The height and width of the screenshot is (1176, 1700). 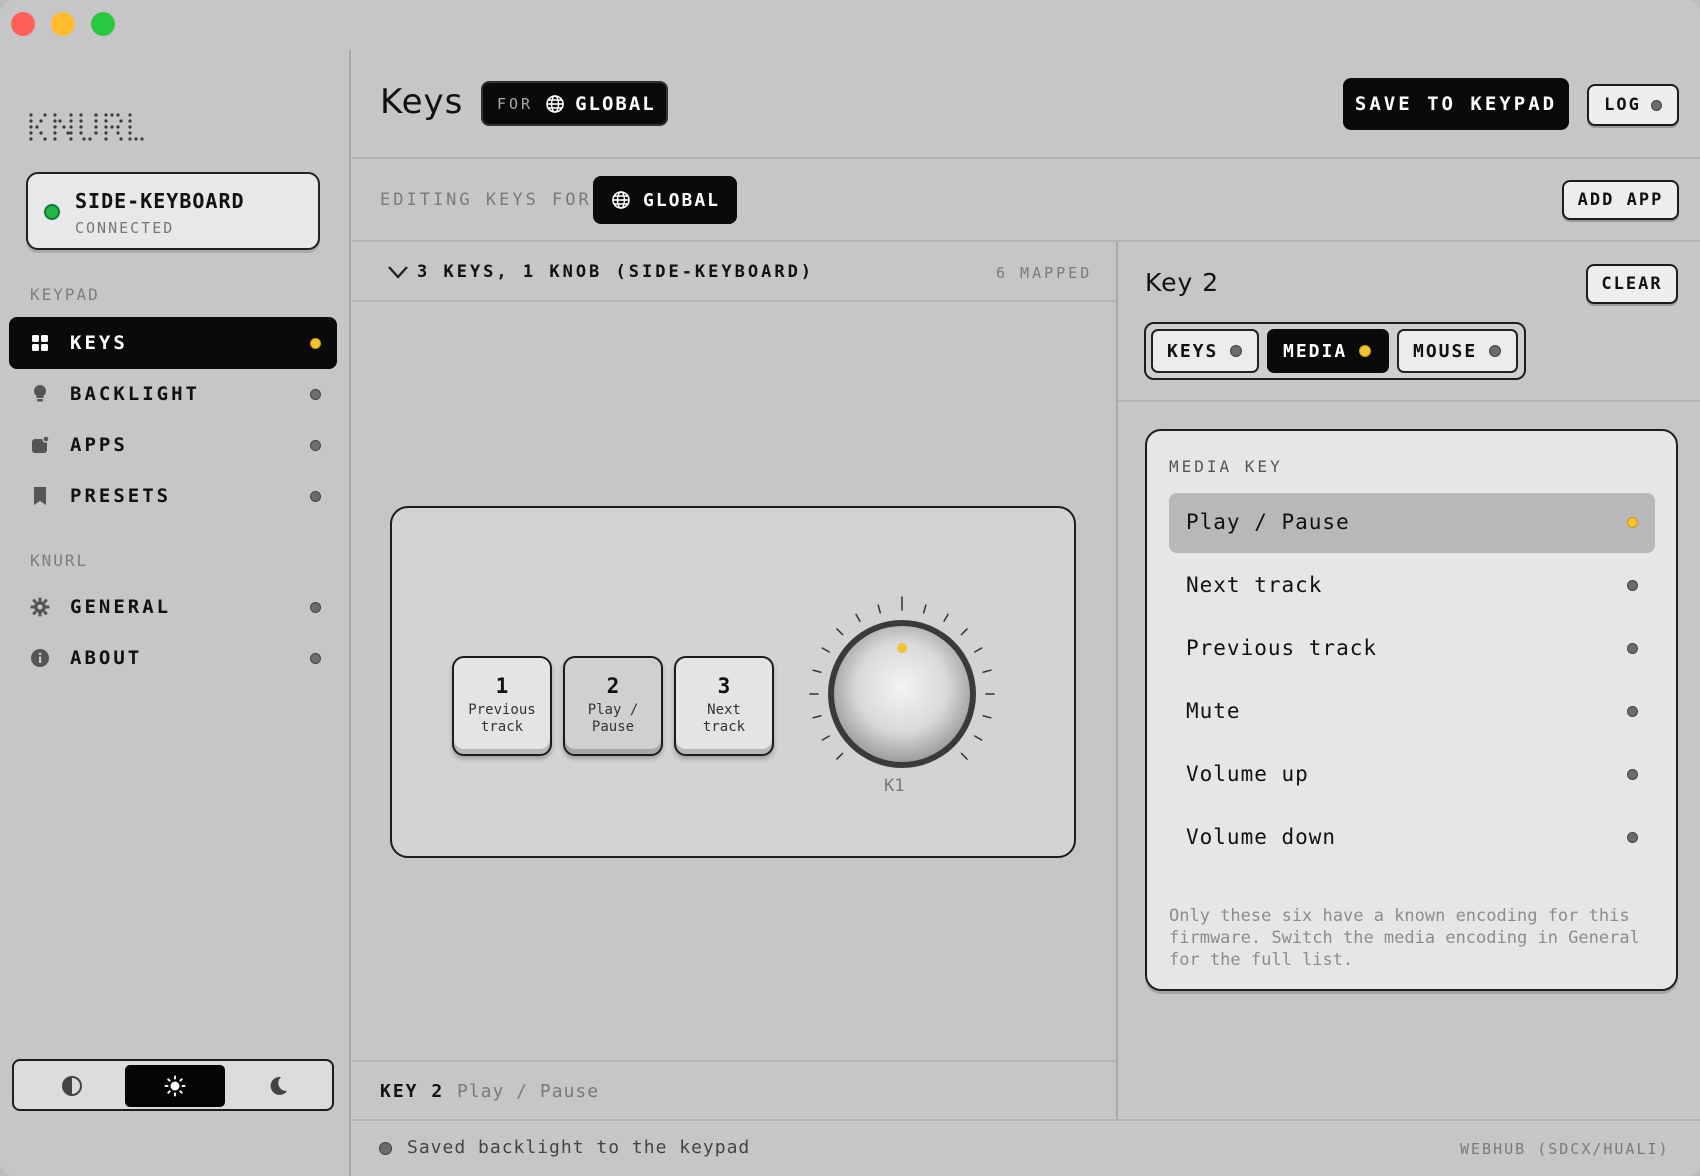 What do you see at coordinates (724, 686) in the screenshot?
I see `keycap-number: 3` at bounding box center [724, 686].